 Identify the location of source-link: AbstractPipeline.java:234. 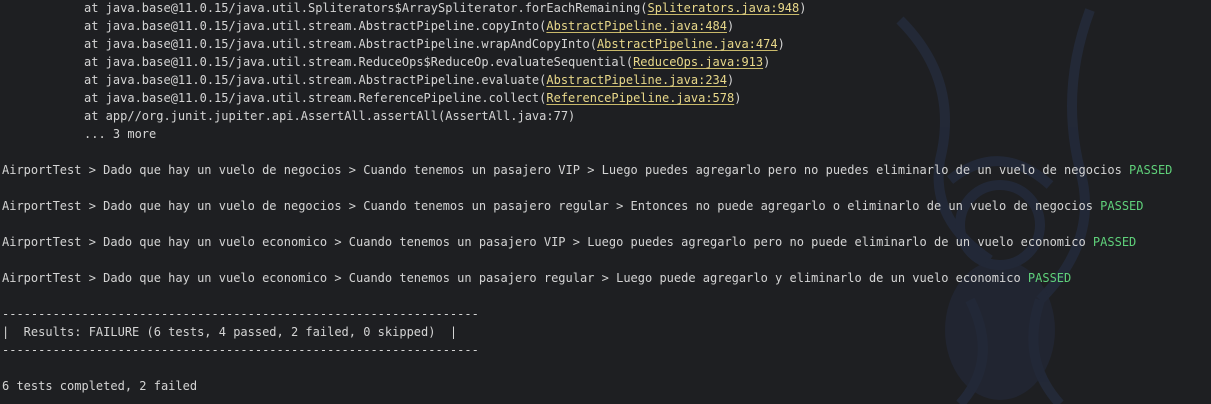
(636, 80).